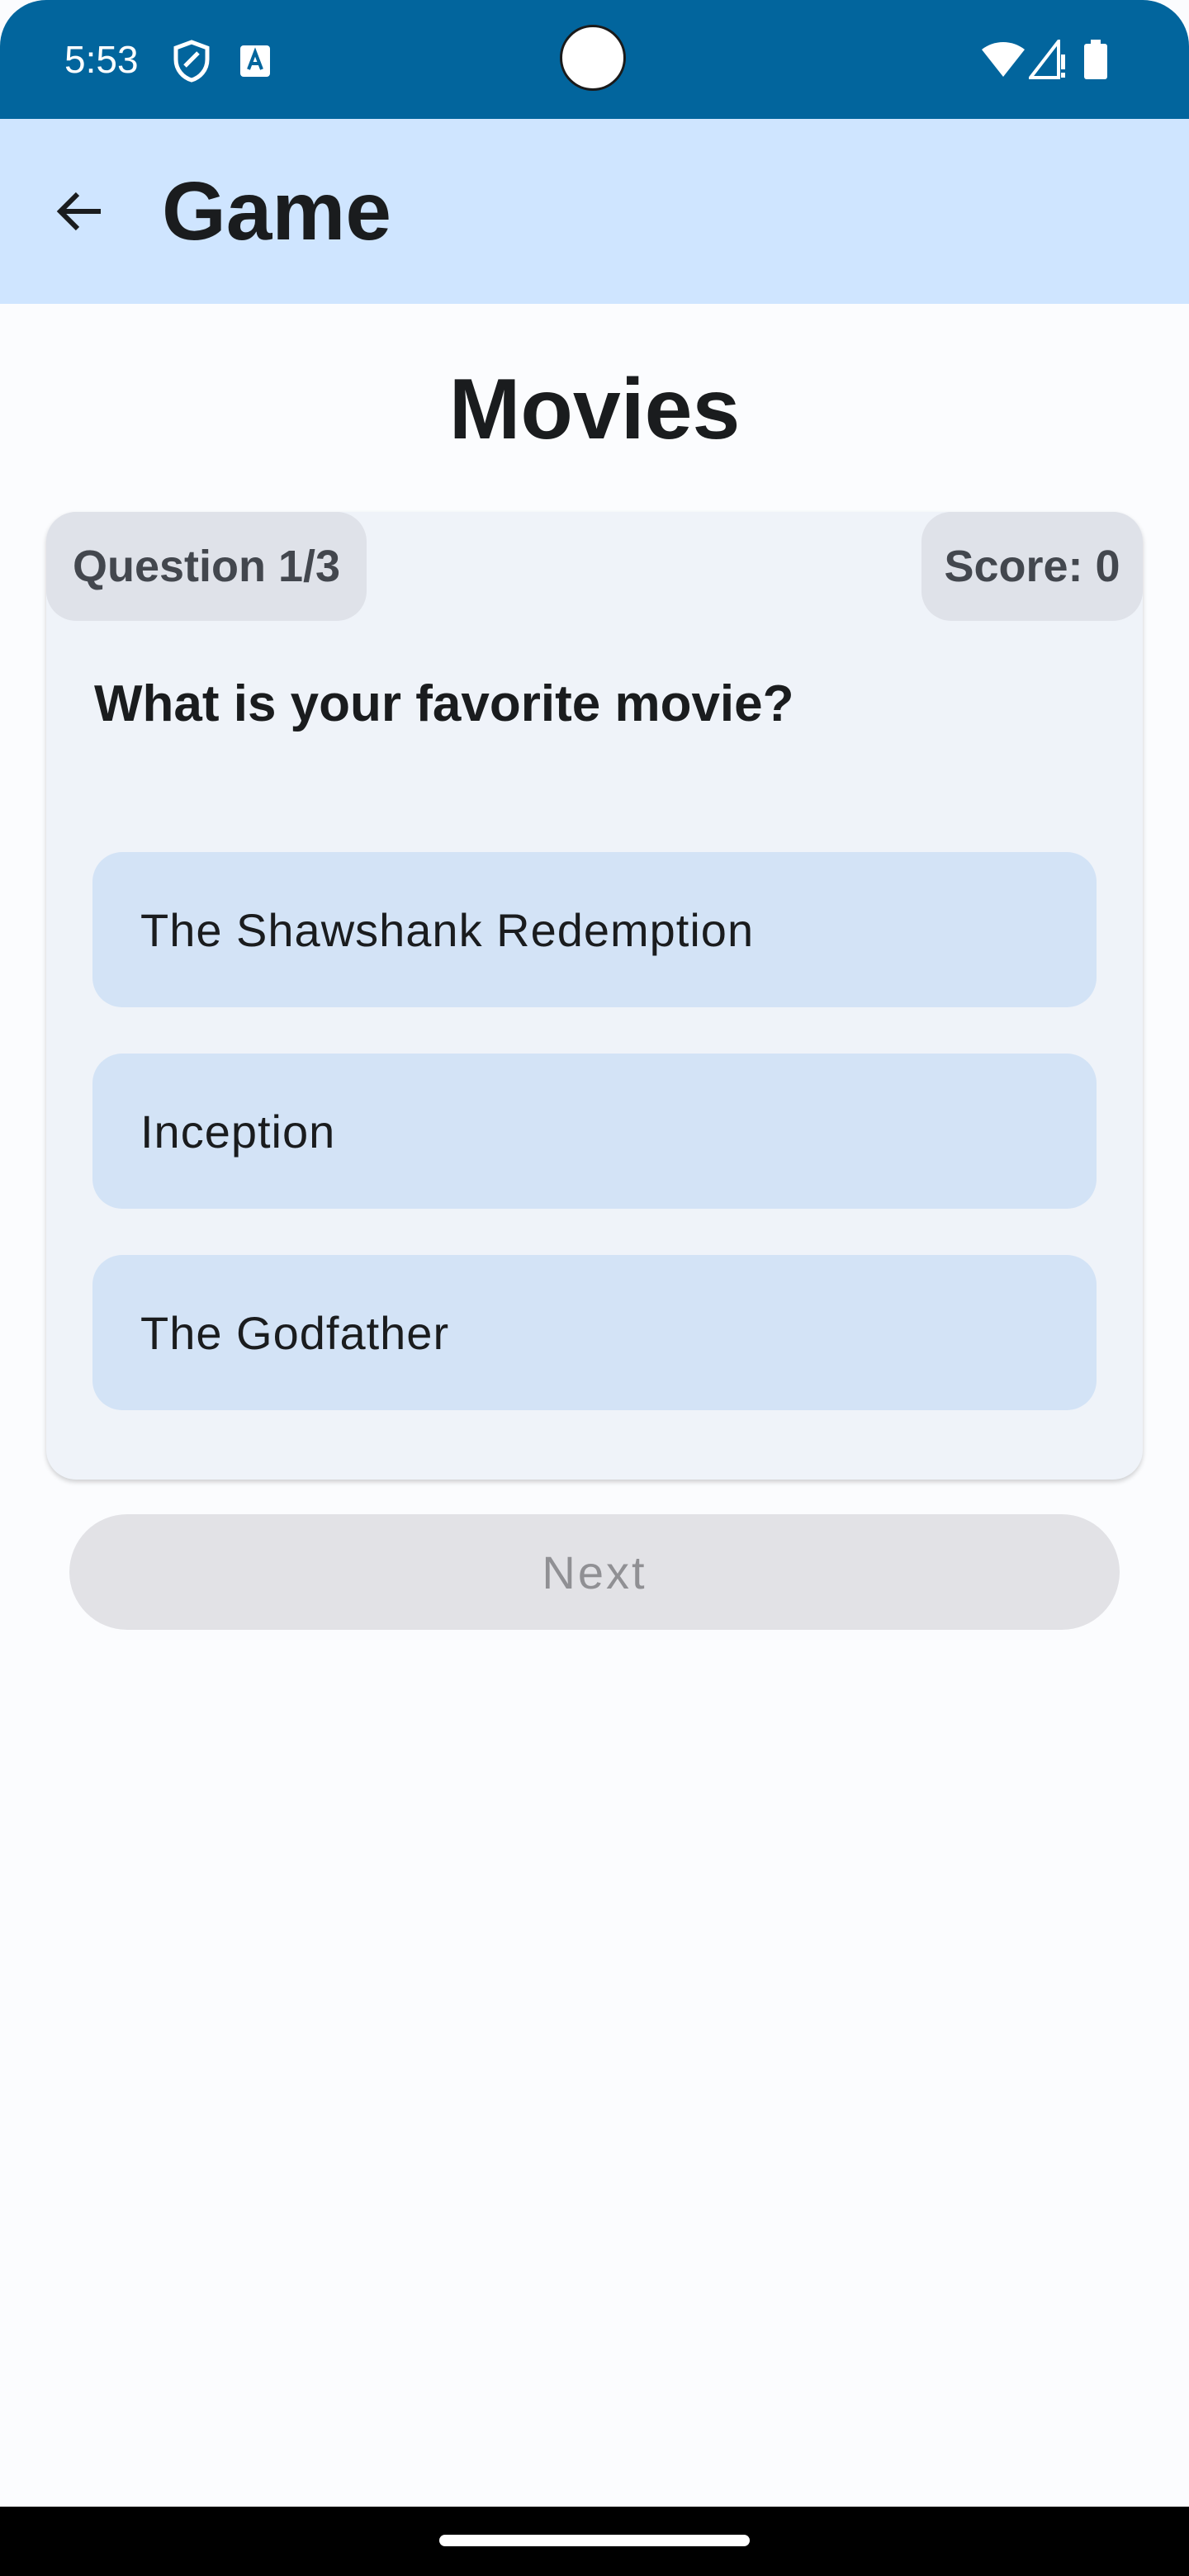 This screenshot has height=2576, width=1189. I want to click on home-indicator, so click(594, 2540).